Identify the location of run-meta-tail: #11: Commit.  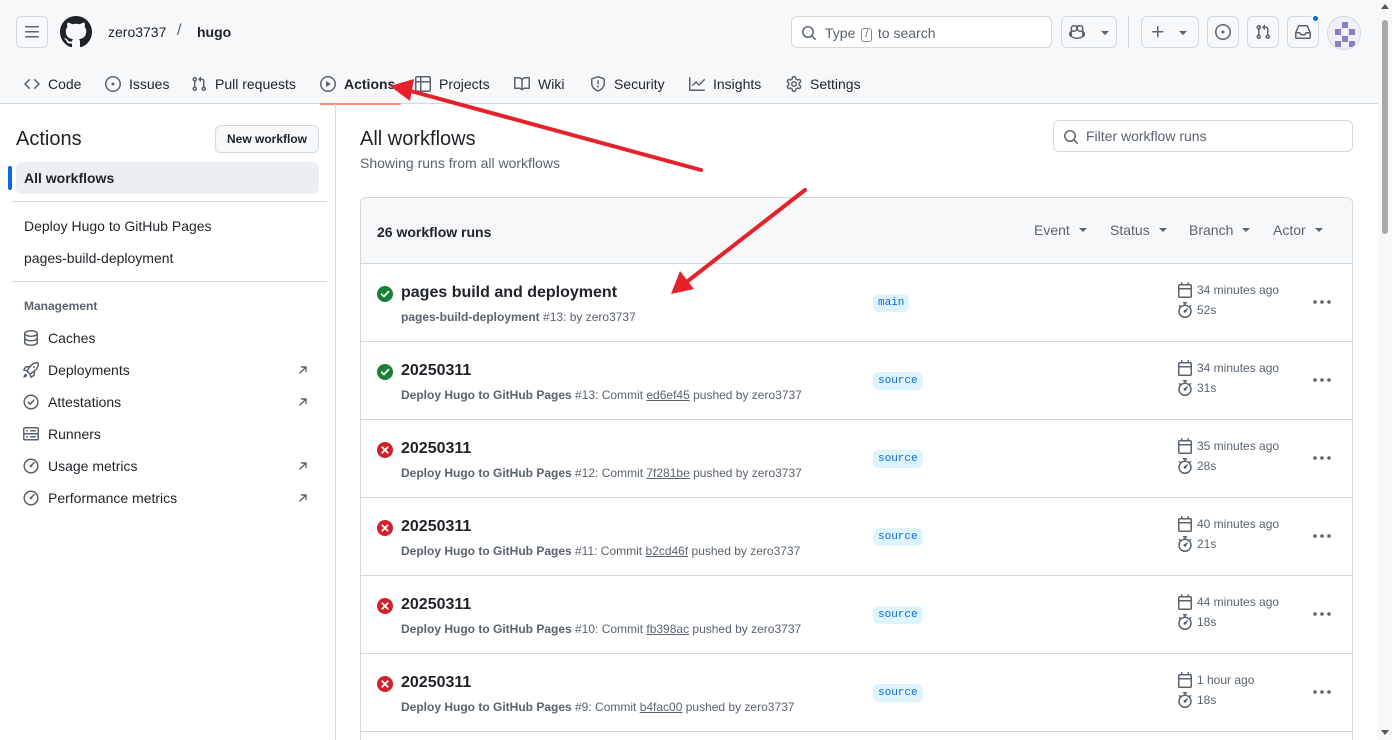
(608, 551).